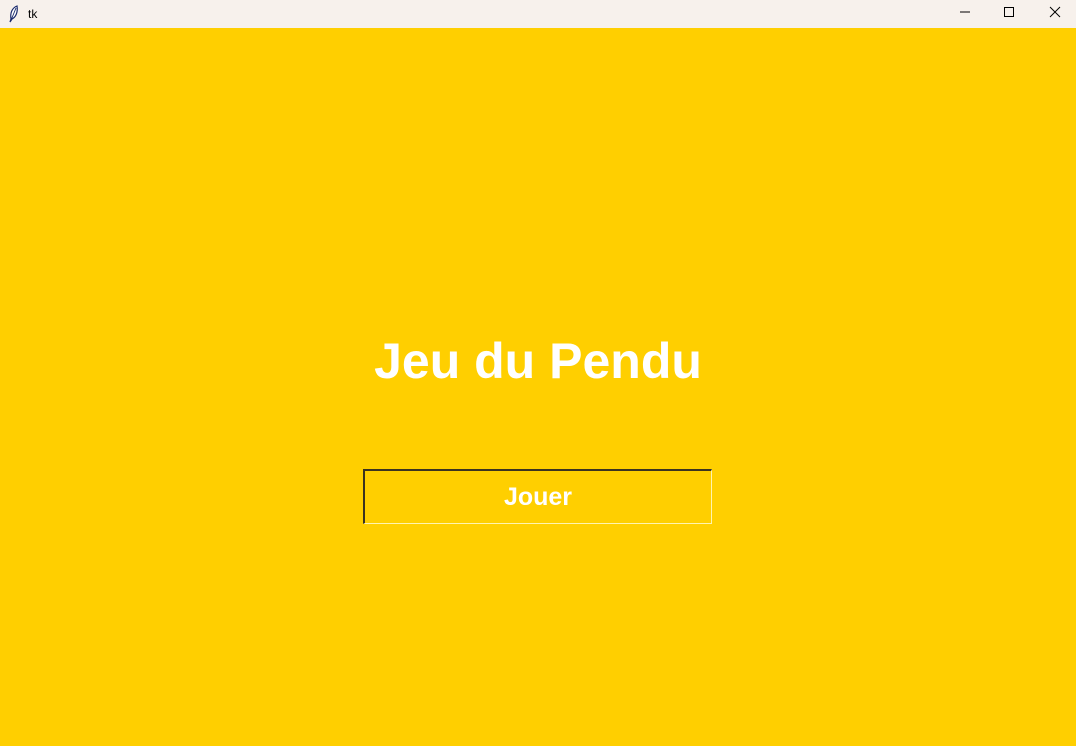 The height and width of the screenshot is (746, 1076). Describe the element at coordinates (14, 14) in the screenshot. I see `tk-feather-icon` at that location.